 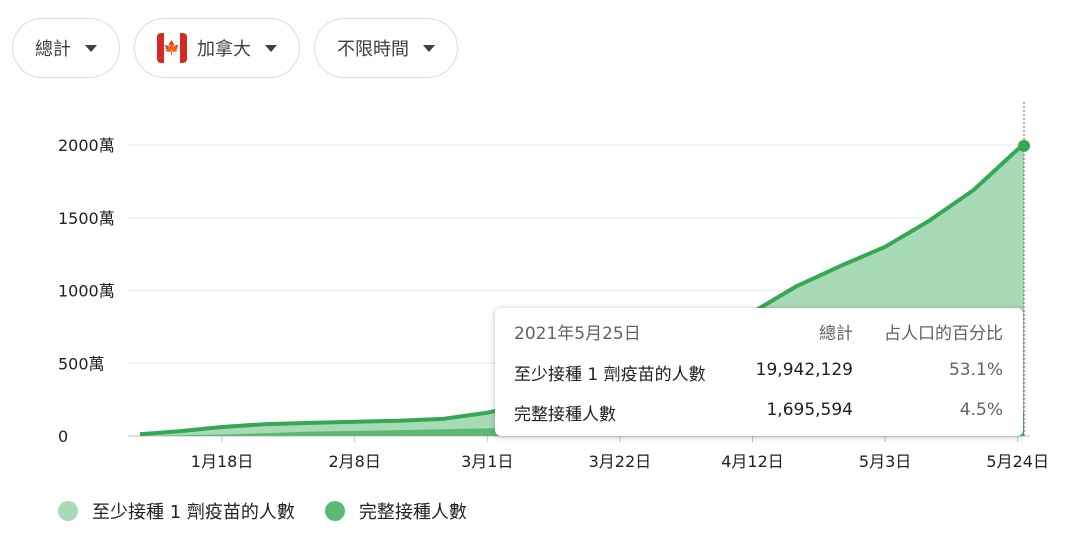 I want to click on legend-label: 完整接種人數, so click(x=412, y=512).